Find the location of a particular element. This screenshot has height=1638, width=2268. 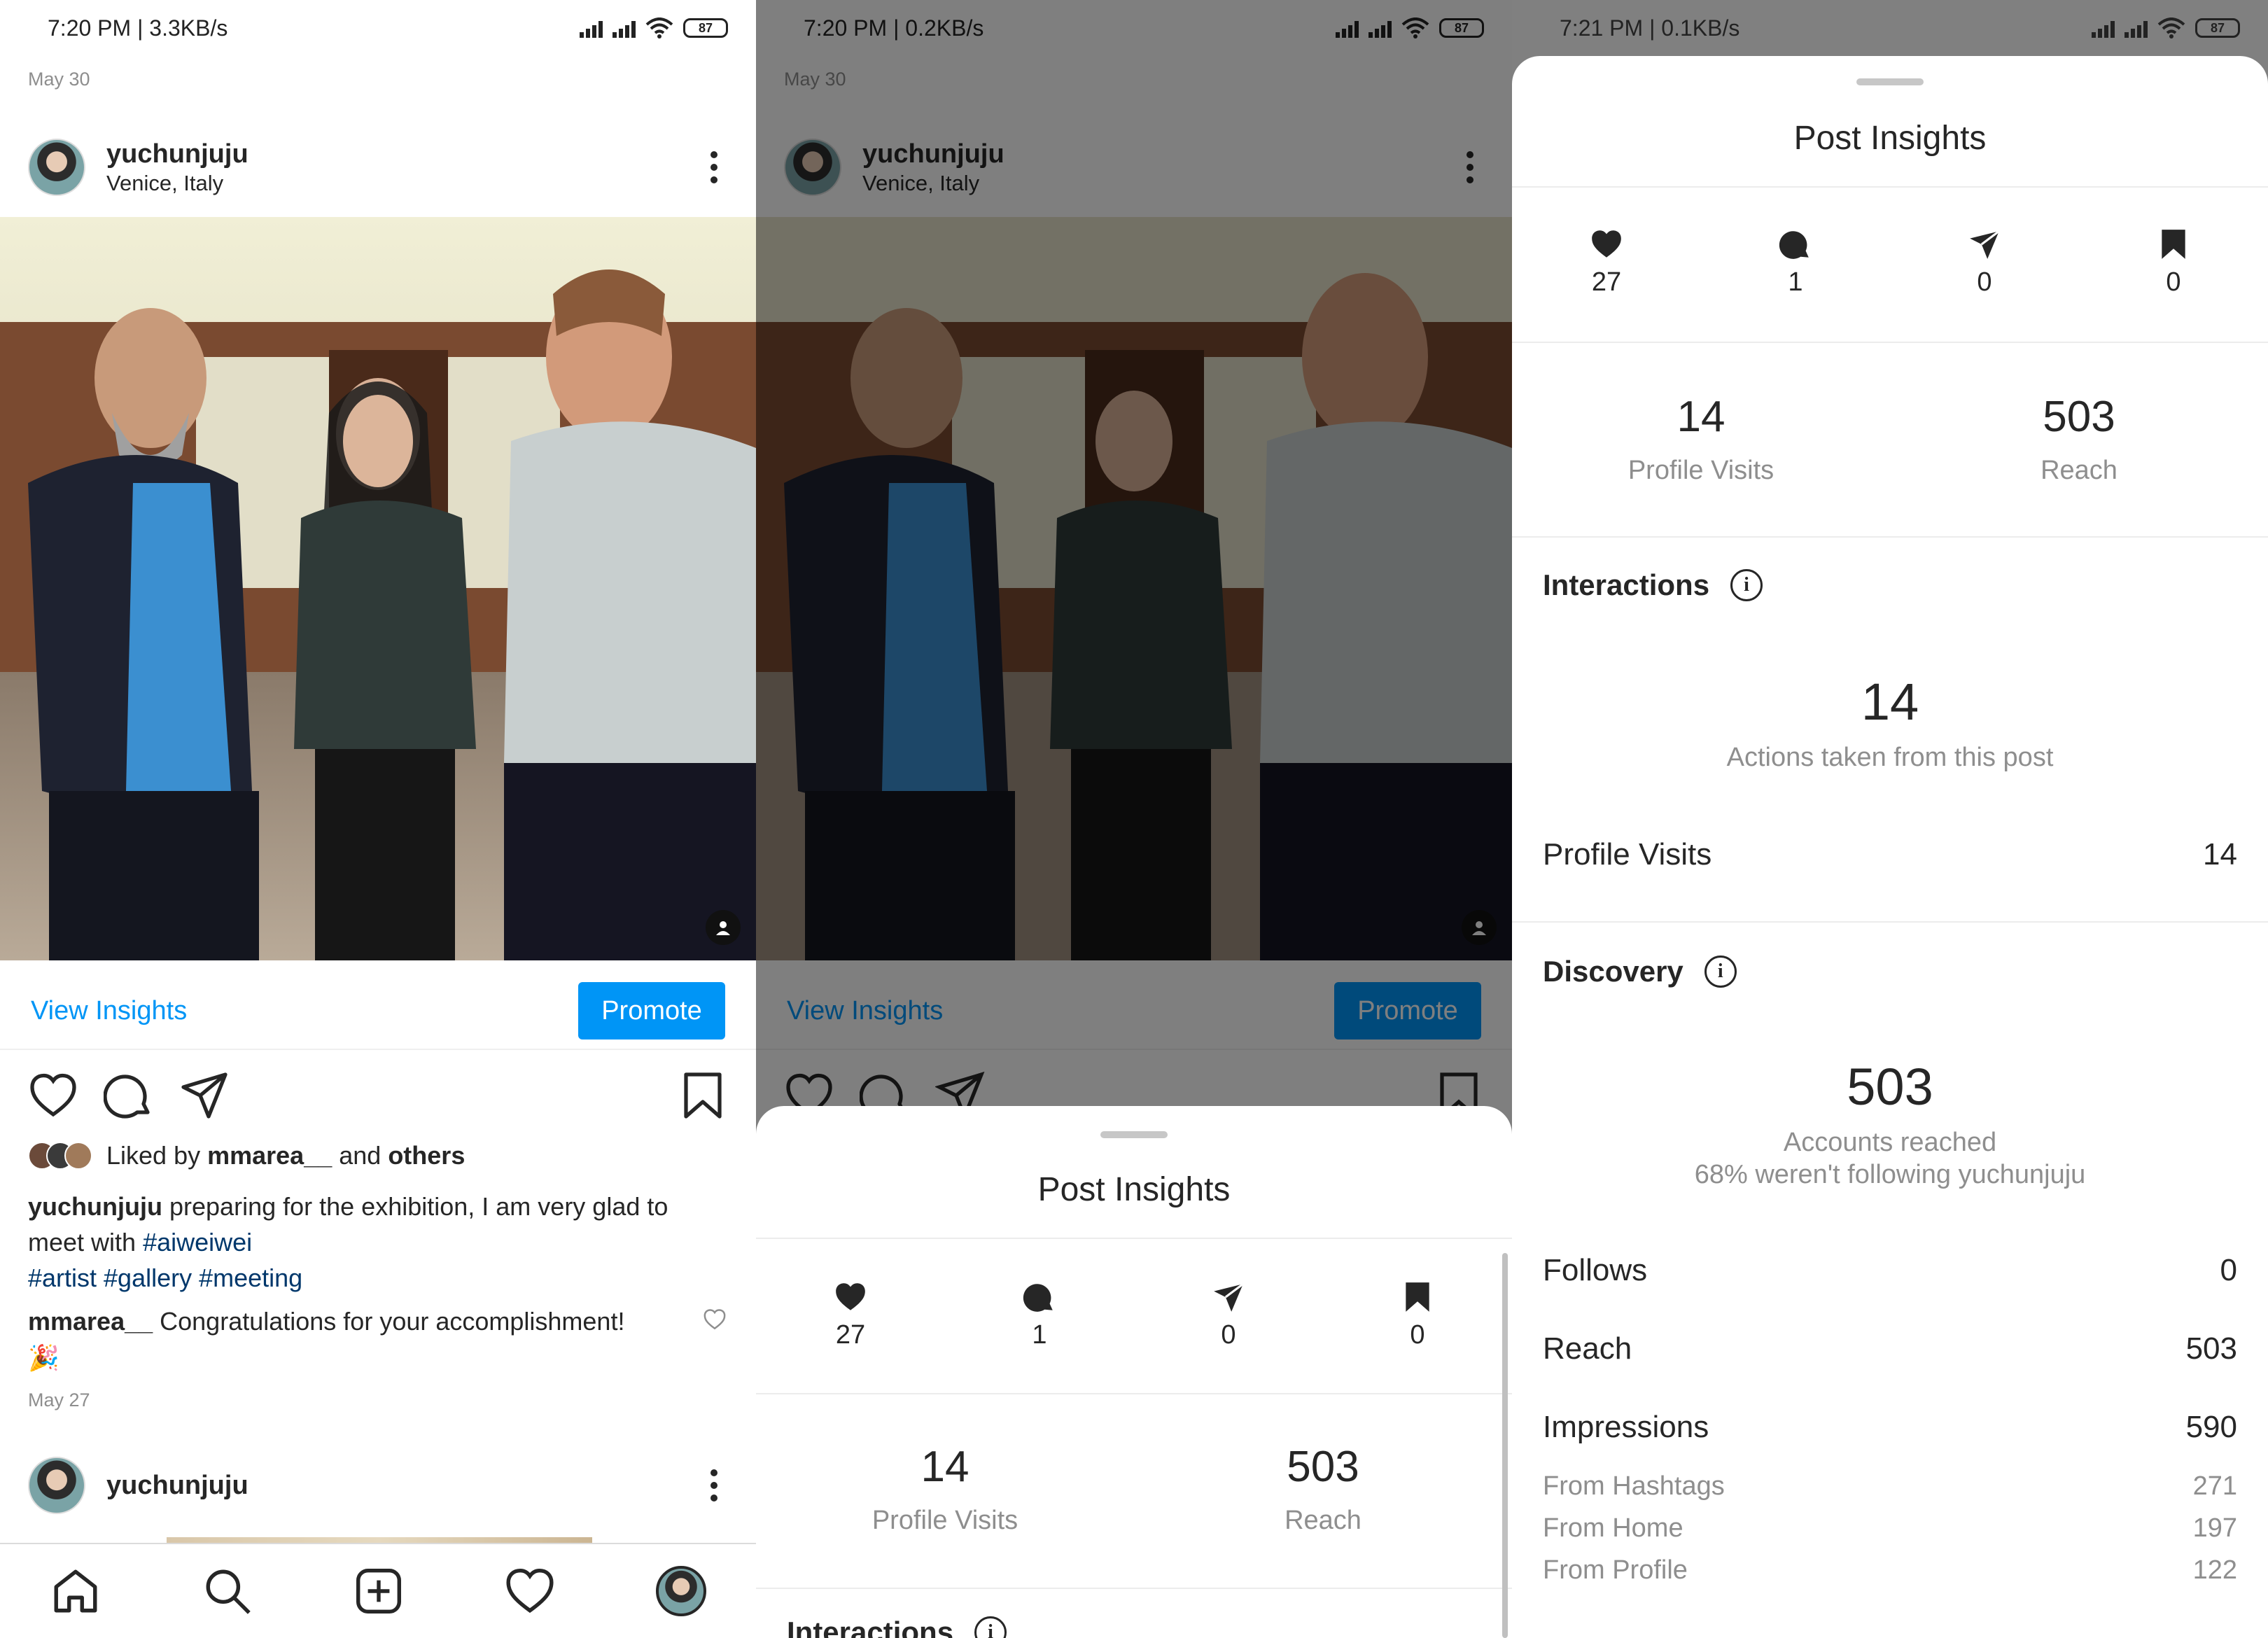

insights-sheet: Post Insights 27 1 0 0 14 Profile Visits is located at coordinates (1134, 1372).